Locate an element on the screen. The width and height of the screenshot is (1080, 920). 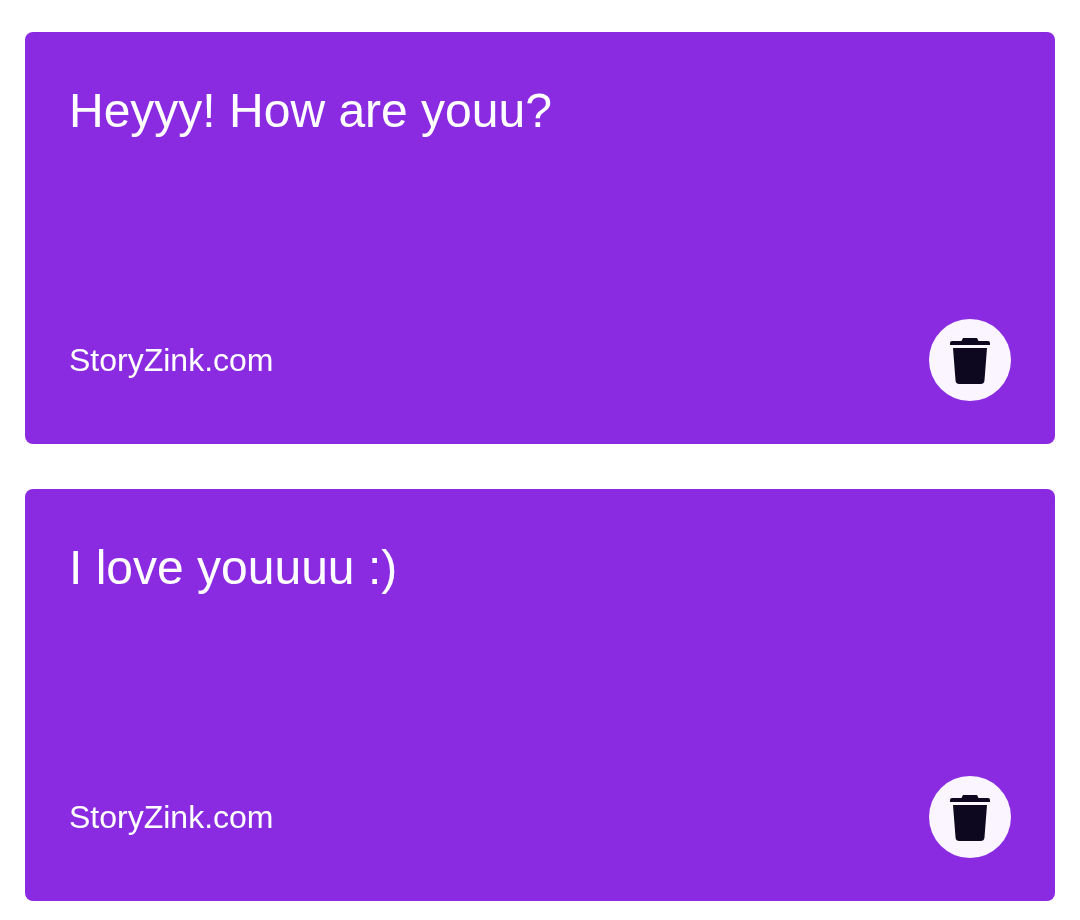
note-text: I love youuuu :) is located at coordinates (233, 568).